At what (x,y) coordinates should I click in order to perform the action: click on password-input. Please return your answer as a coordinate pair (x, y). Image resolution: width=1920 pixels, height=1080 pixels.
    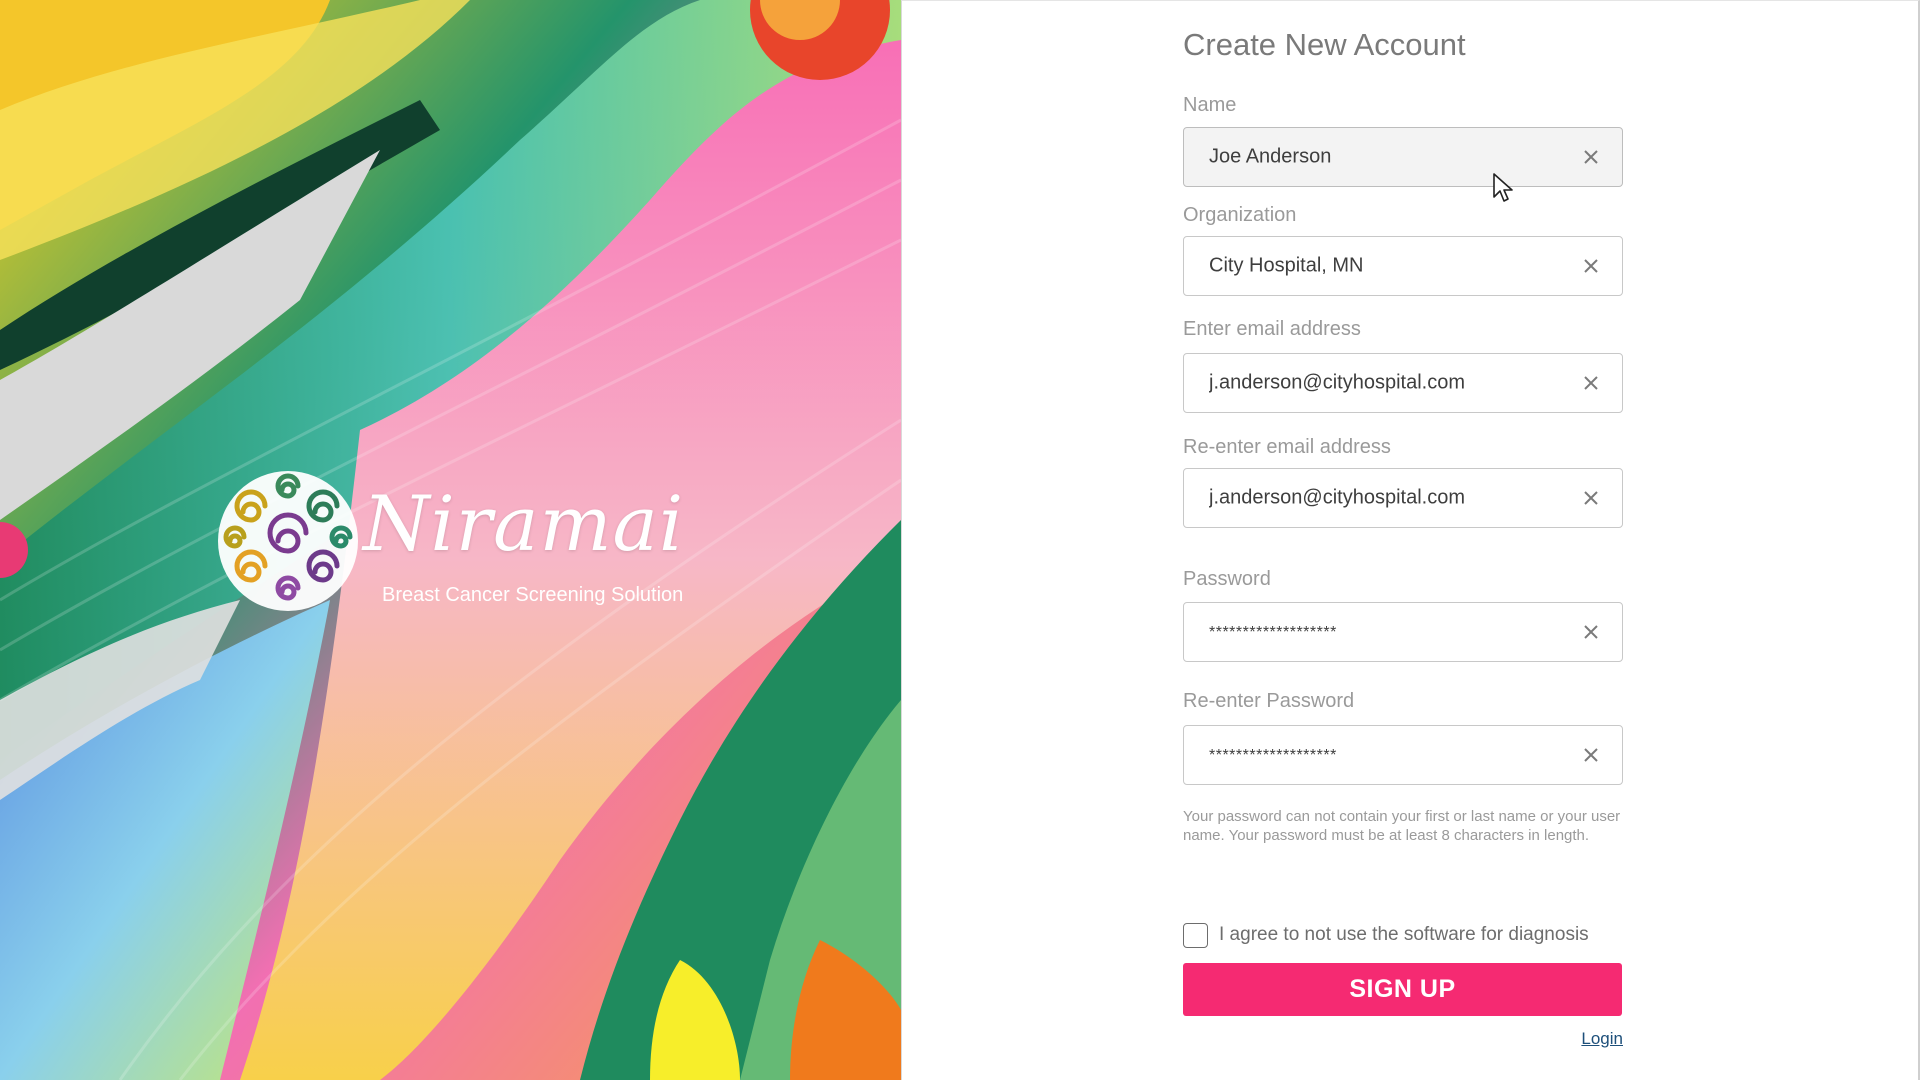
    Looking at the image, I should click on (1379, 633).